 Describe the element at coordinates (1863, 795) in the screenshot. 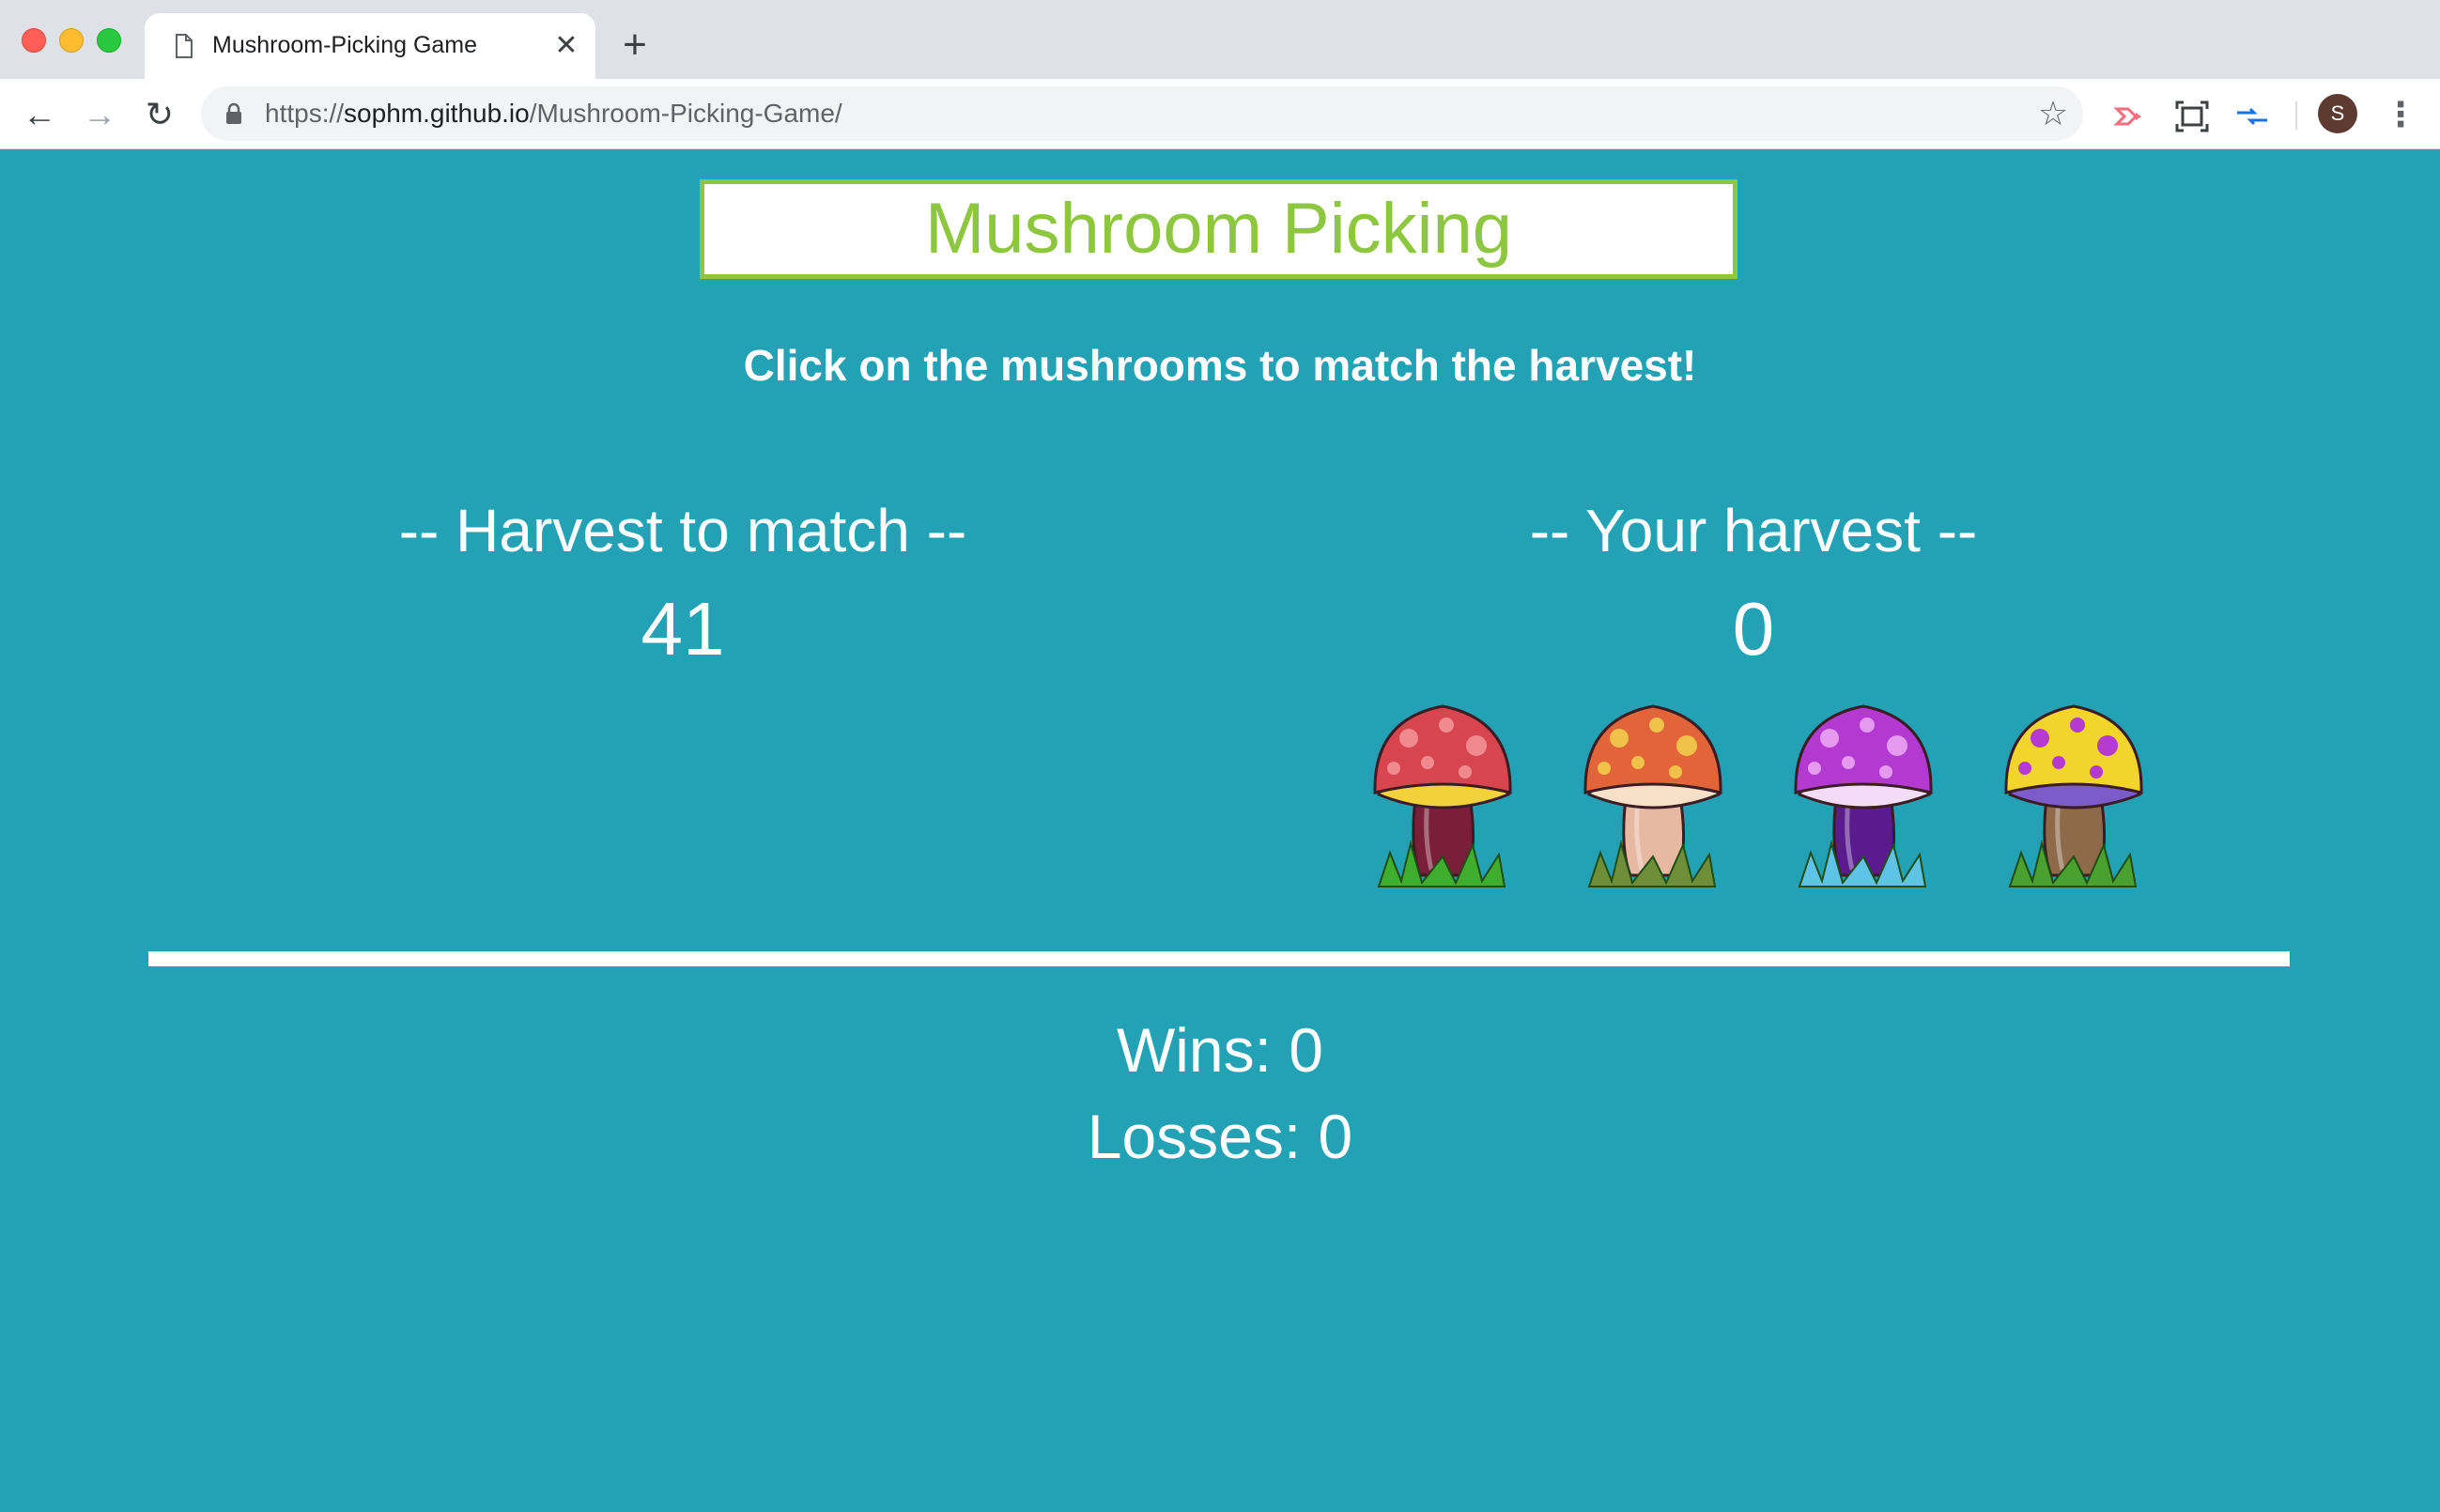

I see `purple-mushroom-icon` at that location.